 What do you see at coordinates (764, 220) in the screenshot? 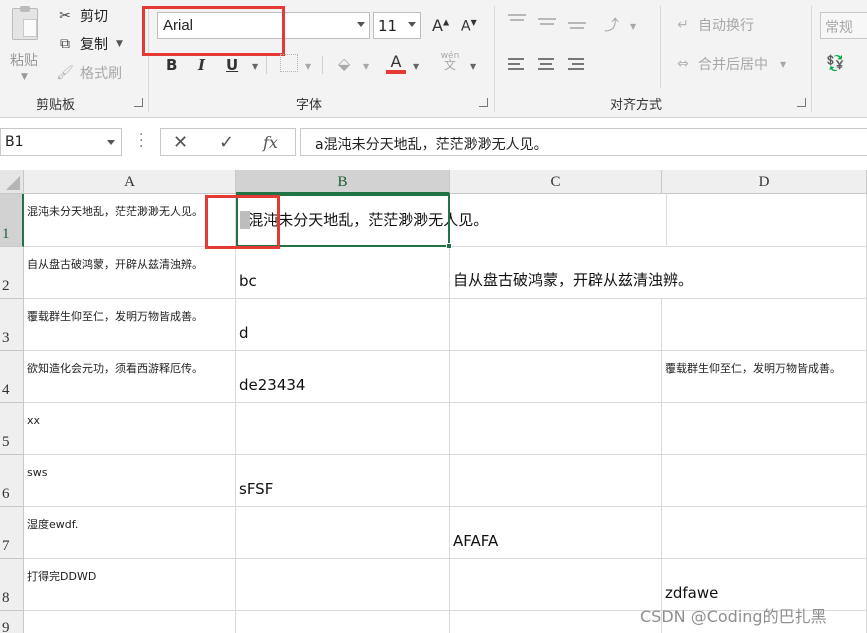
I see `cell-d1` at bounding box center [764, 220].